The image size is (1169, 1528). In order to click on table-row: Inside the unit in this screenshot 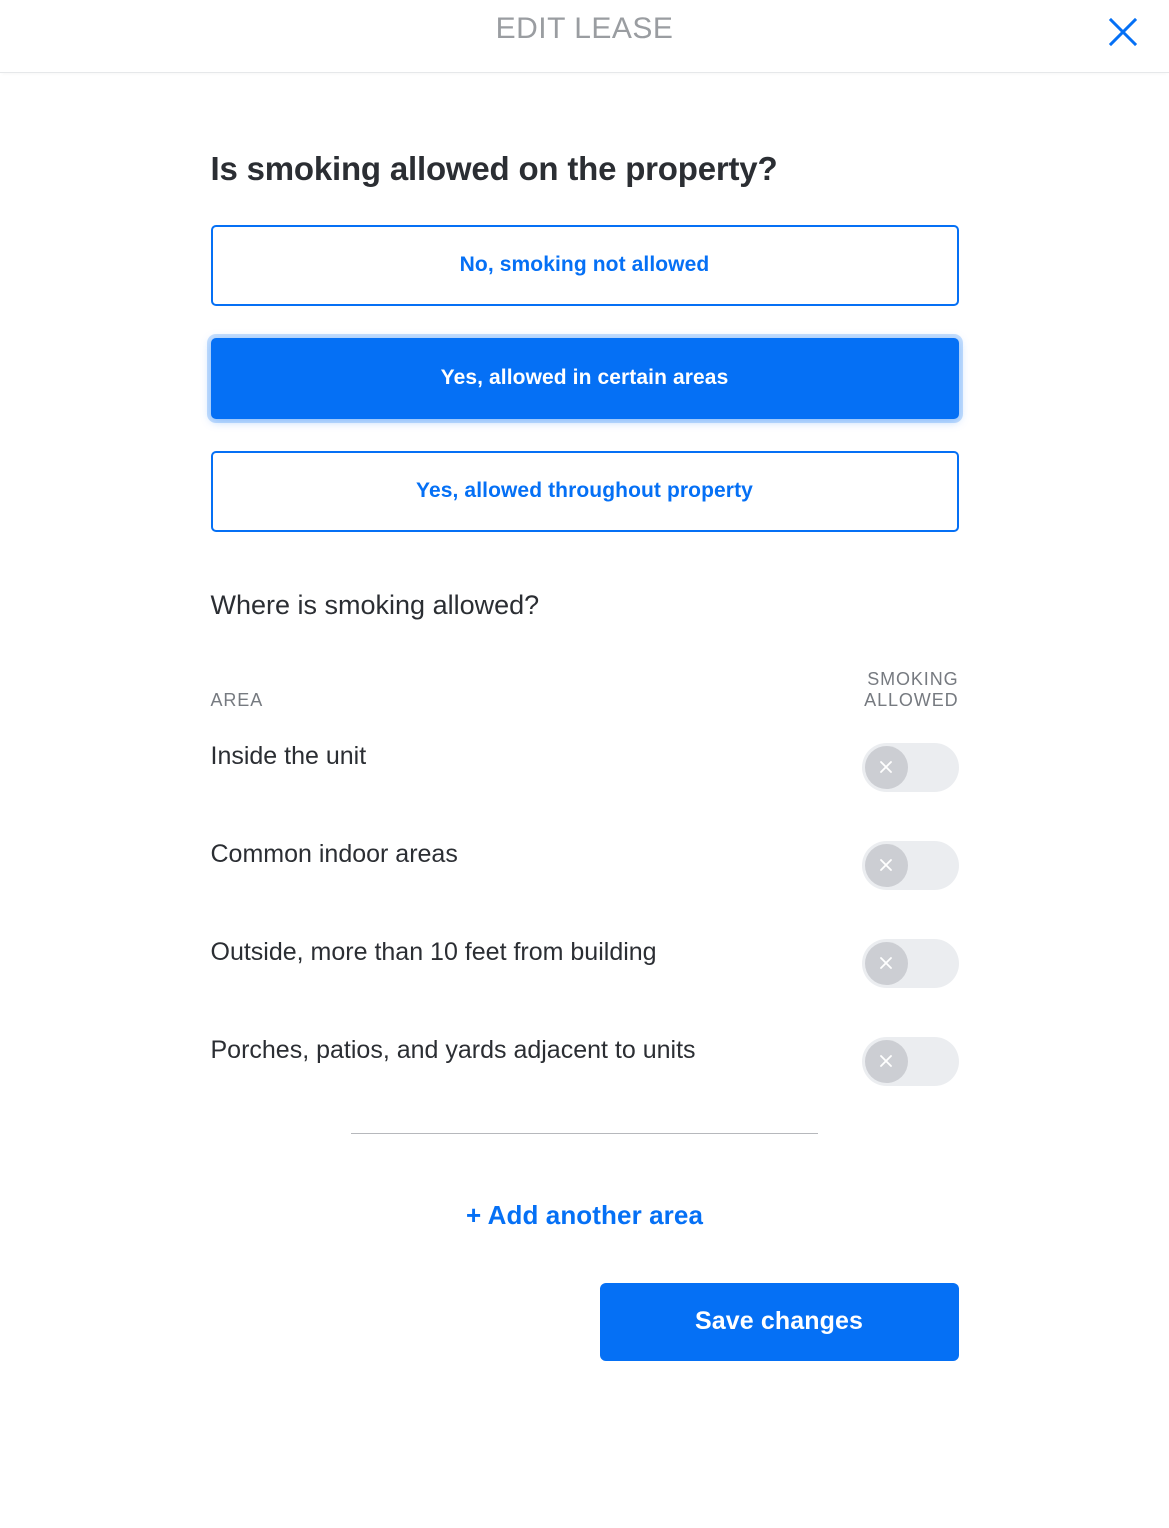, I will do `click(585, 782)`.